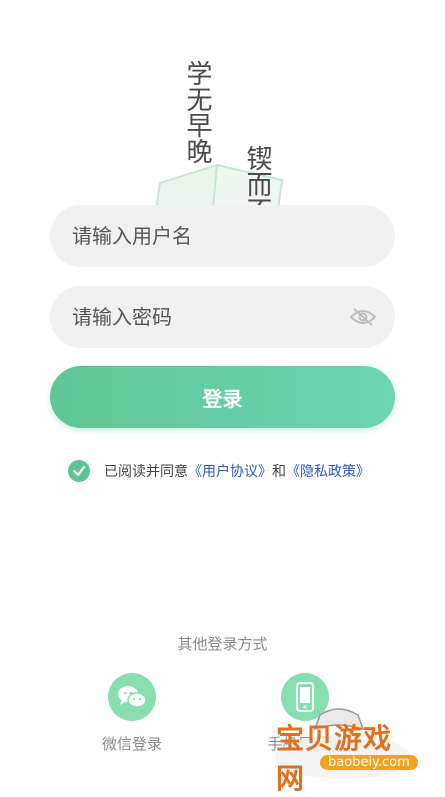 The image size is (445, 797). I want to click on wechat-login-button: 微信登录, so click(132, 713).